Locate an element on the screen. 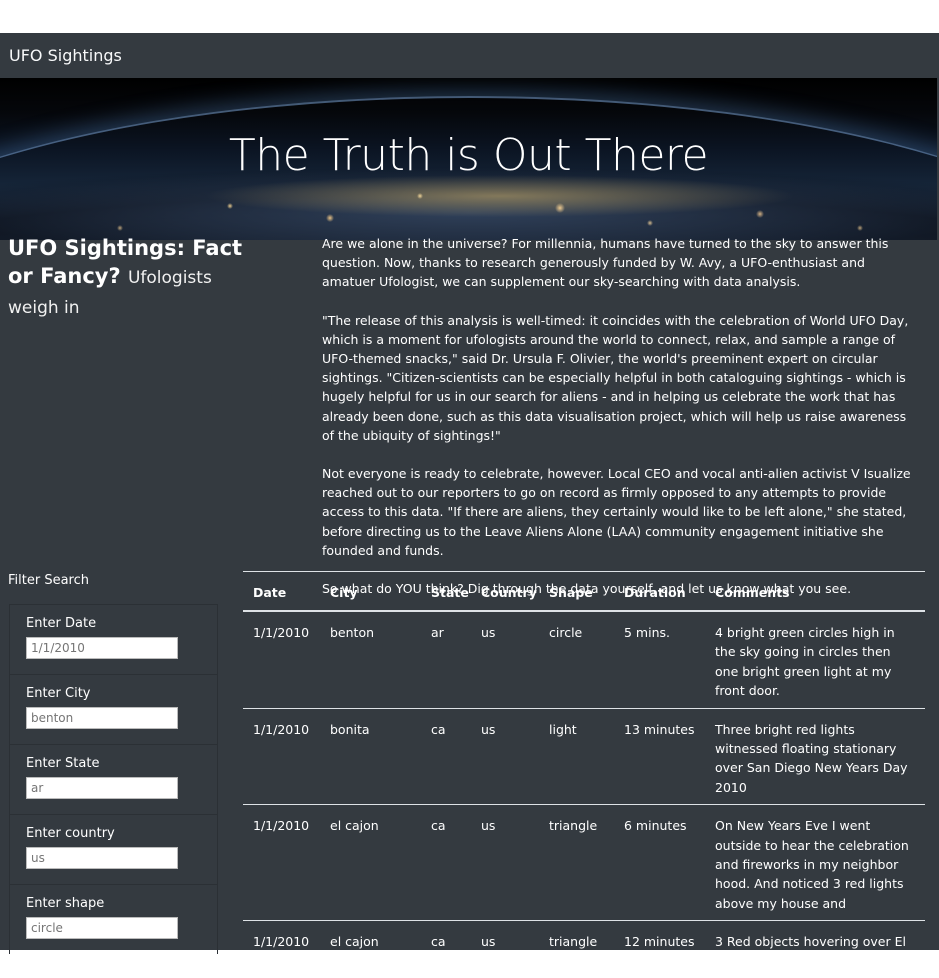 The width and height of the screenshot is (939, 978). shape-input is located at coordinates (102, 928).